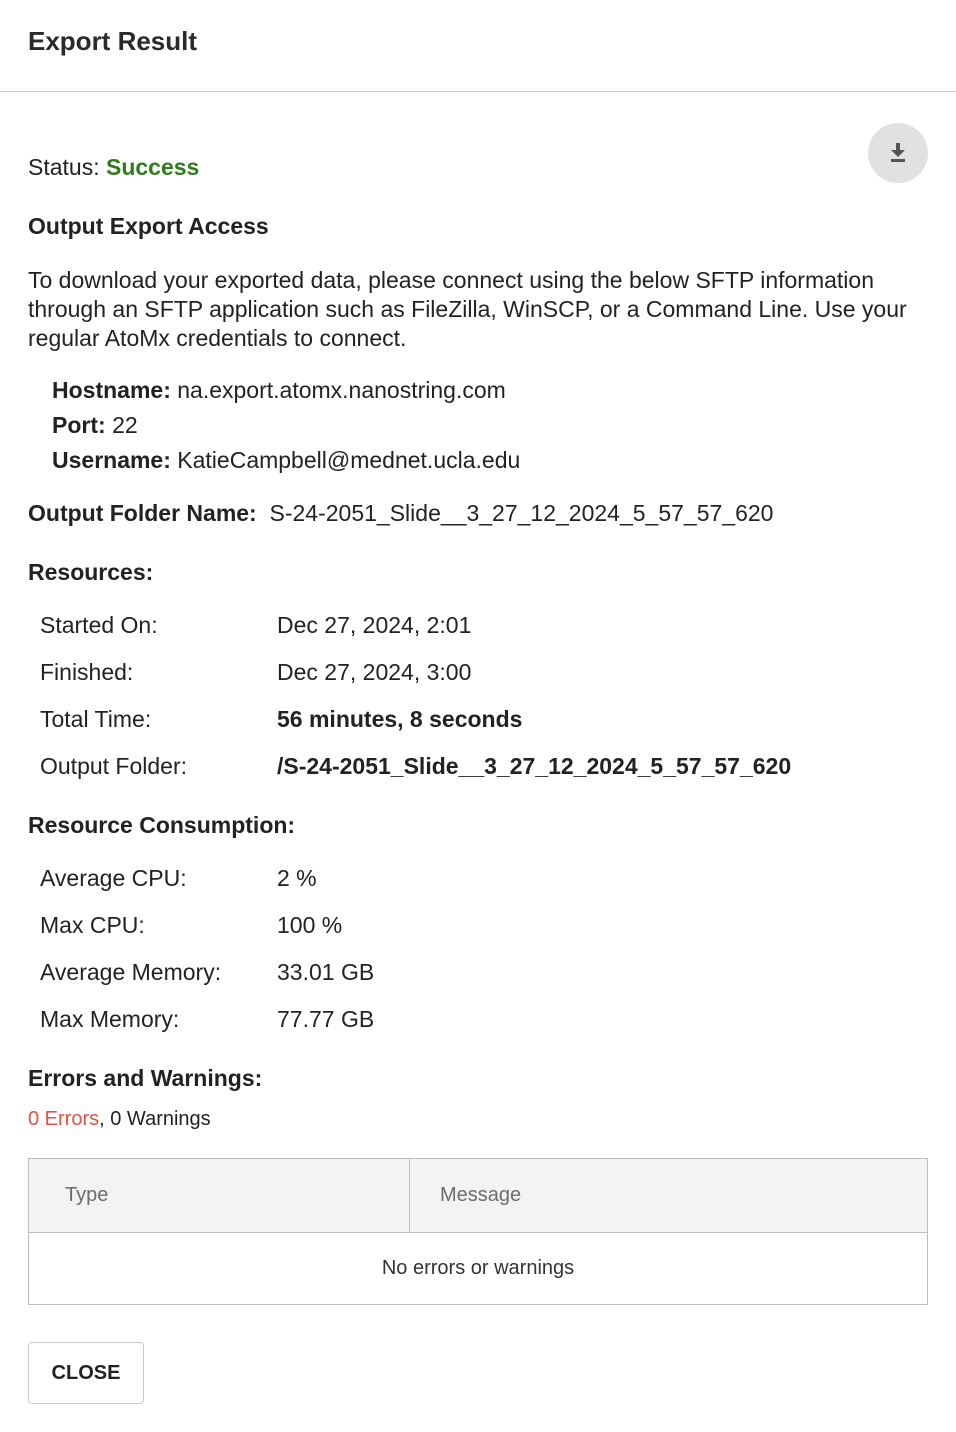 Image resolution: width=956 pixels, height=1432 pixels. I want to click on port-value: 22, so click(125, 425).